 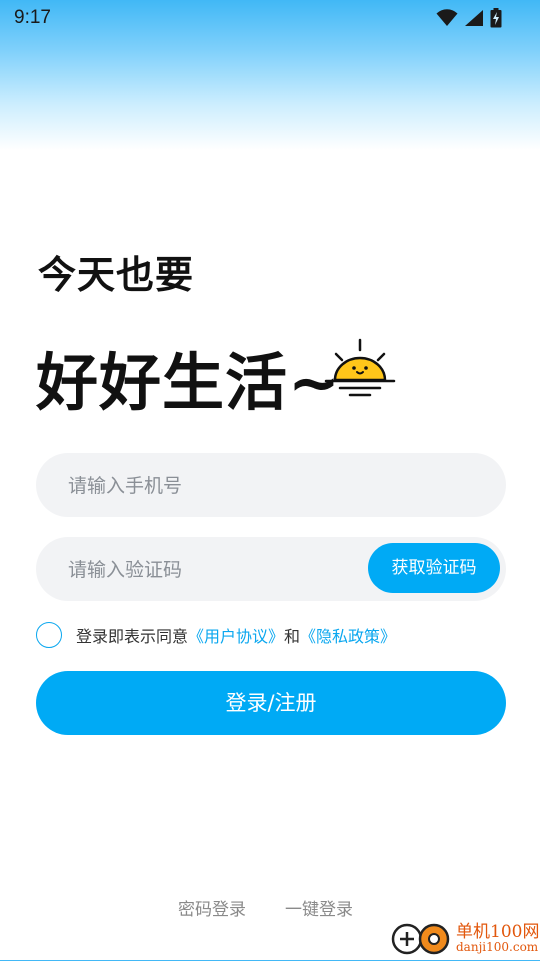 What do you see at coordinates (212, 907) in the screenshot?
I see `password-login-link: 密码登录` at bounding box center [212, 907].